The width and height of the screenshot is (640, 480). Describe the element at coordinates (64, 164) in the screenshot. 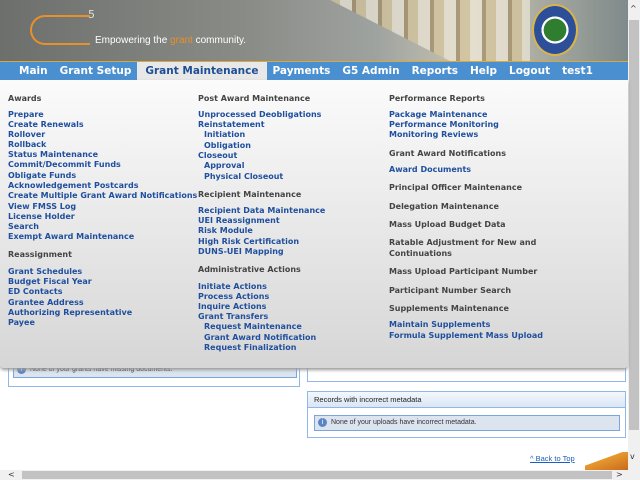

I see `menu-link: Commit/Decommit Funds` at that location.